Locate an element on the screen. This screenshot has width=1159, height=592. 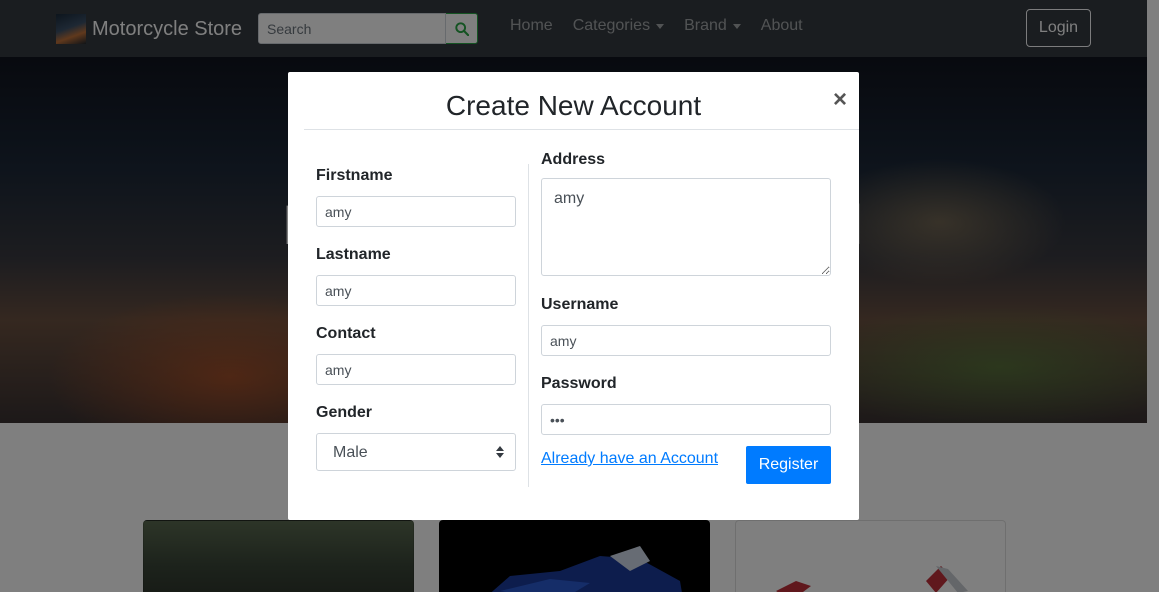
column-divider is located at coordinates (528, 325).